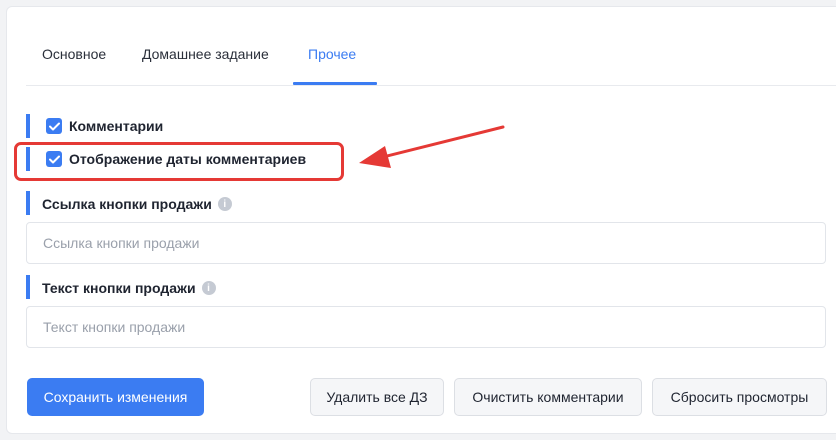 The width and height of the screenshot is (836, 440). I want to click on clear-comments-button: Очистить комментарии, so click(548, 397).